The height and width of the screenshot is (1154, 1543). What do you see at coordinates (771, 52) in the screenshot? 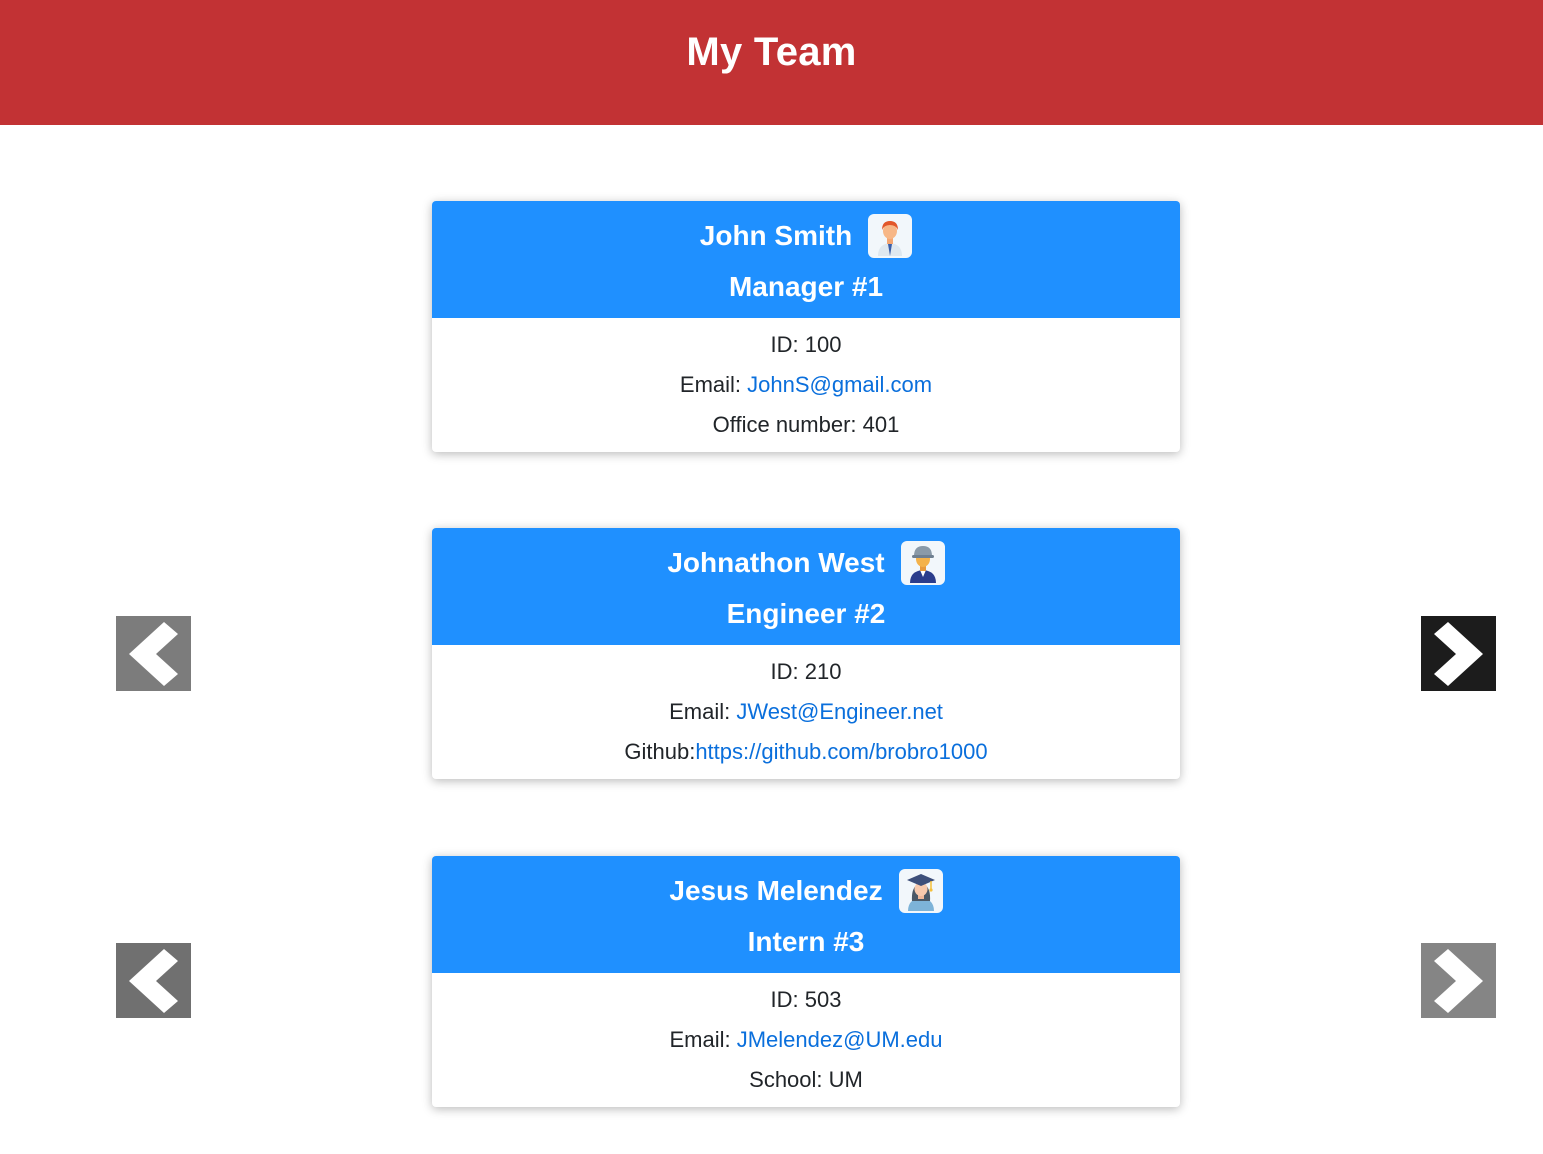
I see `page-title: My Team` at bounding box center [771, 52].